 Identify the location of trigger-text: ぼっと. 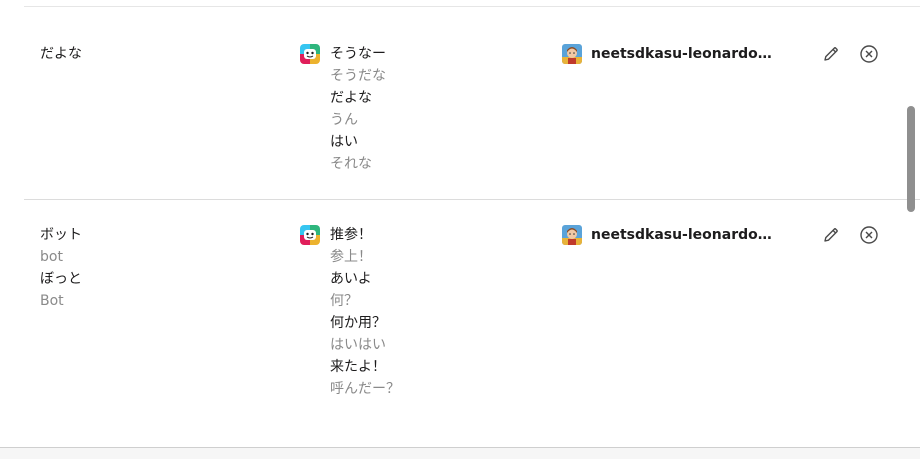
(61, 279).